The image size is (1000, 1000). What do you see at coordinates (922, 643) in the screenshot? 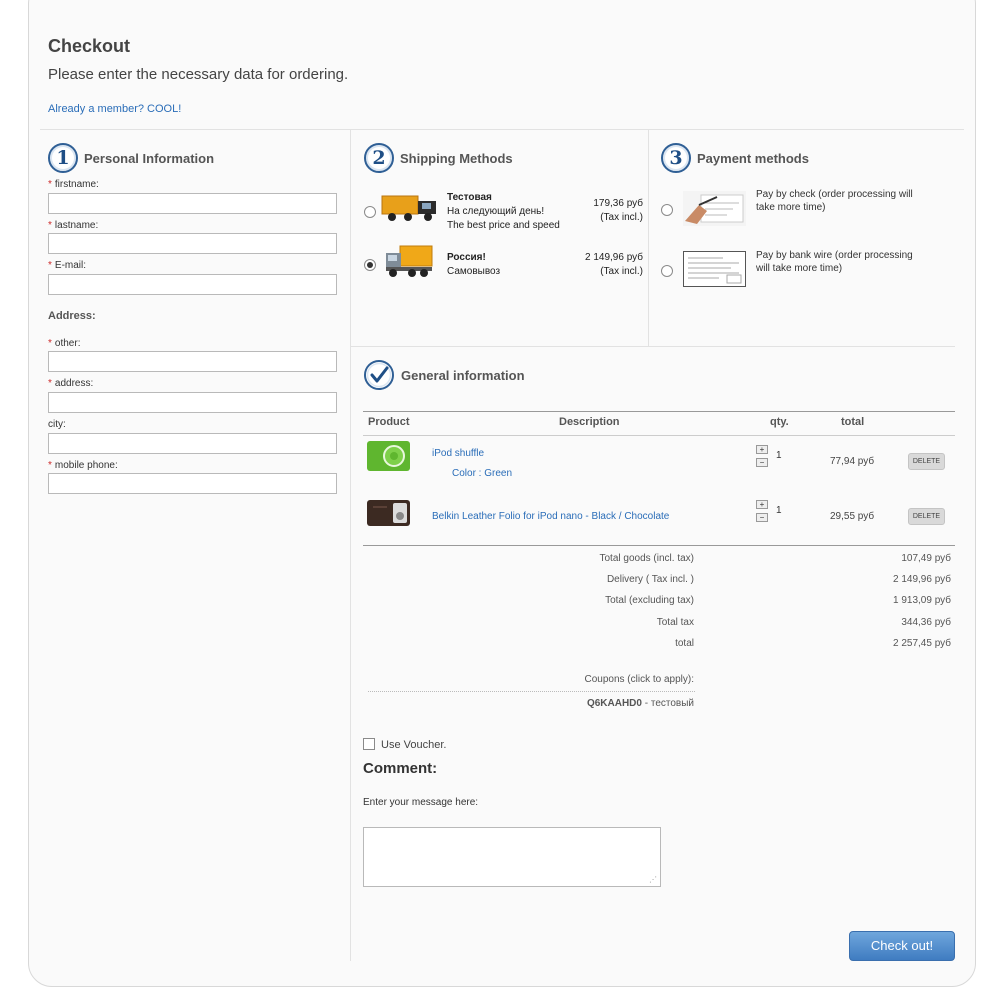
I see `summary-value: 2 257,45 руб` at bounding box center [922, 643].